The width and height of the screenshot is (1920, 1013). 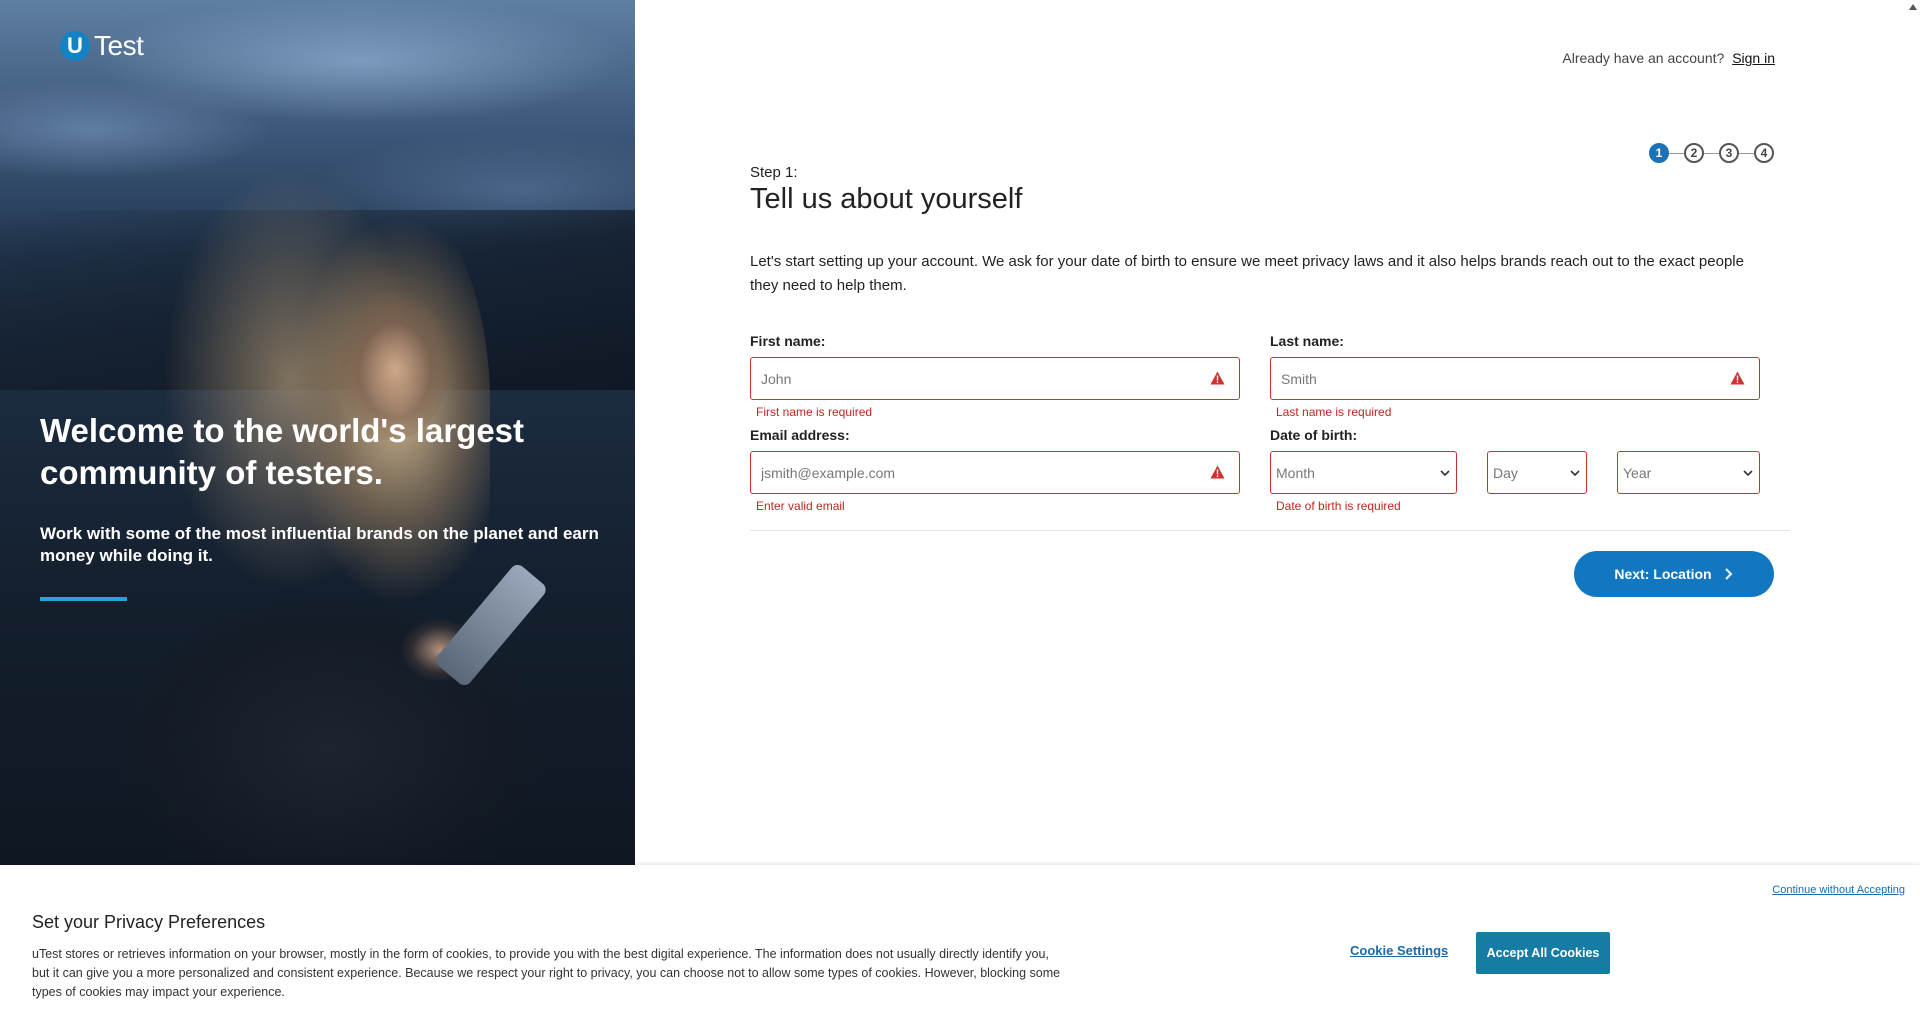 What do you see at coordinates (1838, 890) in the screenshot?
I see `continue-without-accepting-link: Continue without Accepting` at bounding box center [1838, 890].